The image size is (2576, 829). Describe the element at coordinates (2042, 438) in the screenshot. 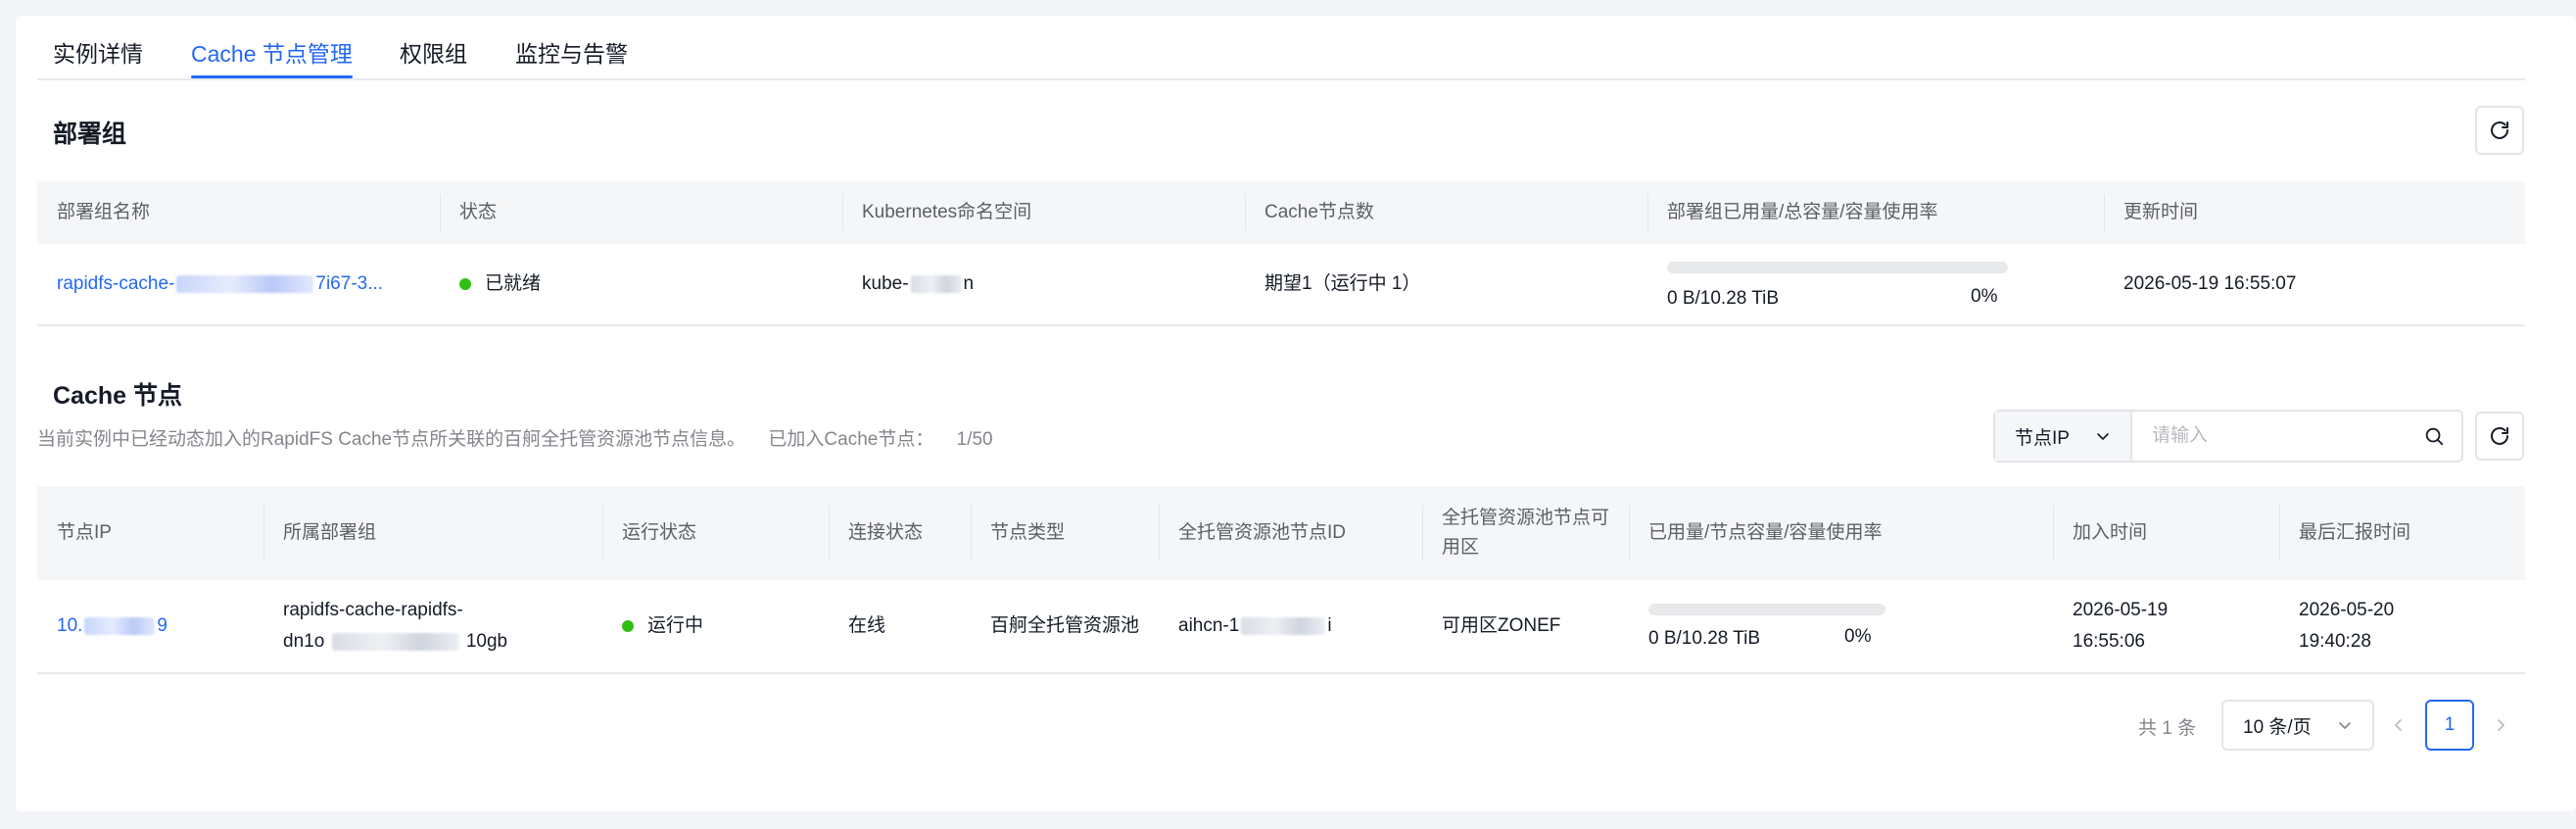

I see `filter-field-selected: 节点IP` at that location.